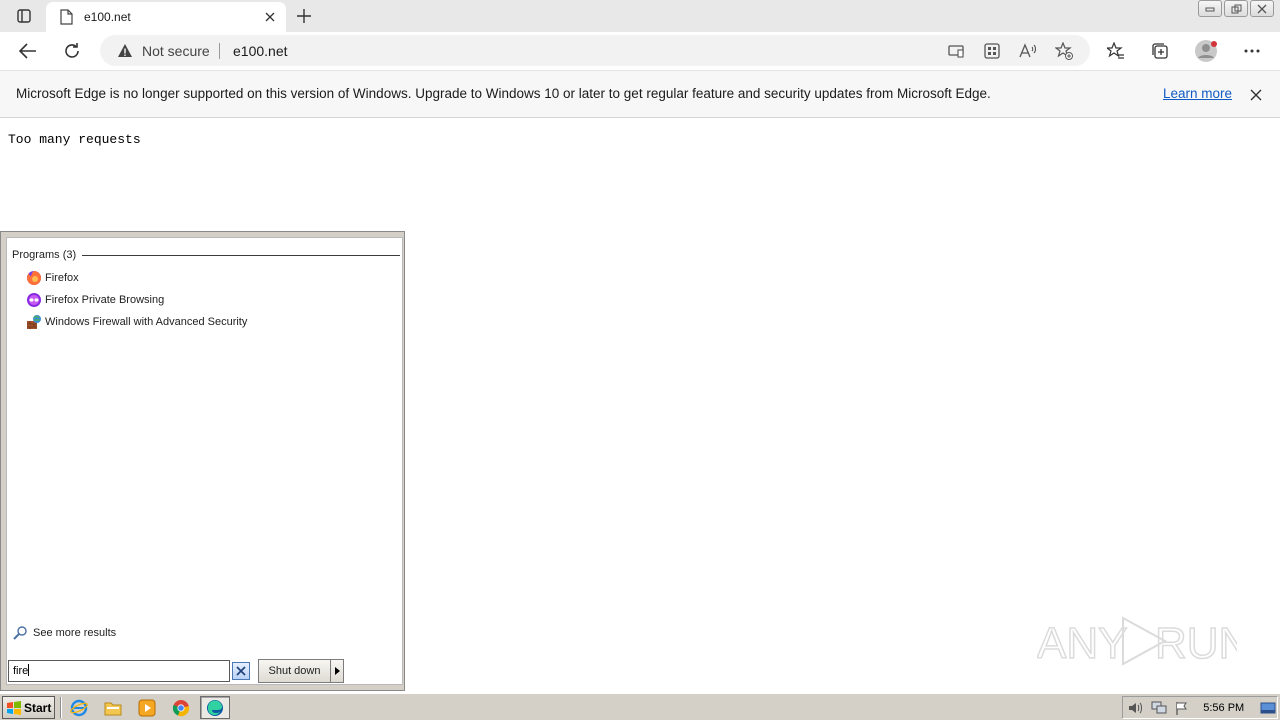 The width and height of the screenshot is (1280, 720). I want to click on browser-titlebar: e100.net, so click(640, 16).